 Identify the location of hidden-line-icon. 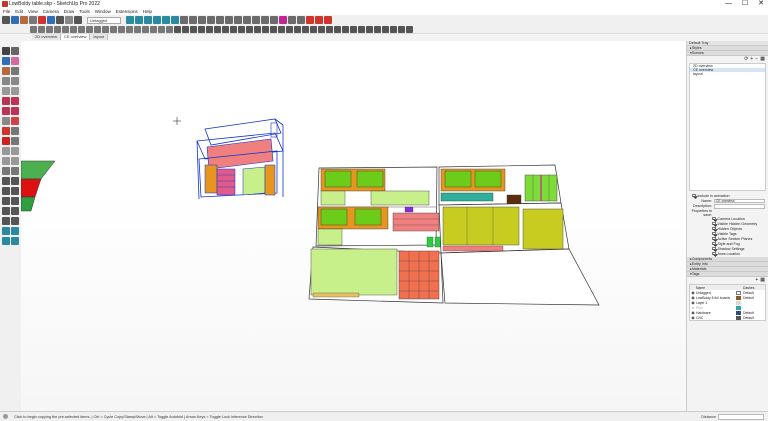
(211, 20).